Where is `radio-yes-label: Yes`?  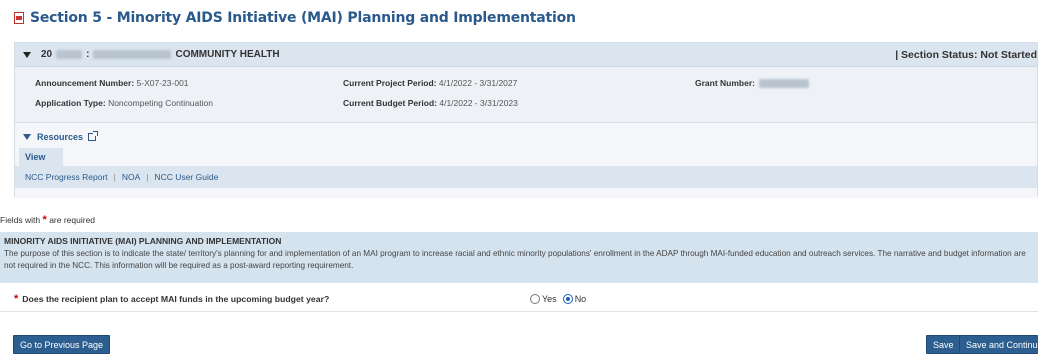 radio-yes-label: Yes is located at coordinates (549, 299).